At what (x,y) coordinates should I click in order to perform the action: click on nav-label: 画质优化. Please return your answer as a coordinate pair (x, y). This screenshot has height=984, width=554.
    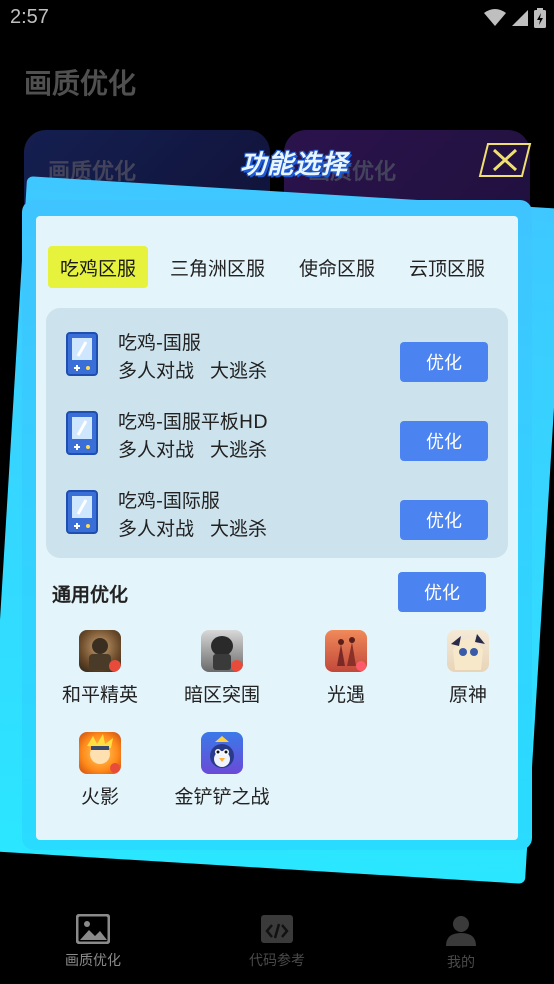
    Looking at the image, I should click on (93, 961).